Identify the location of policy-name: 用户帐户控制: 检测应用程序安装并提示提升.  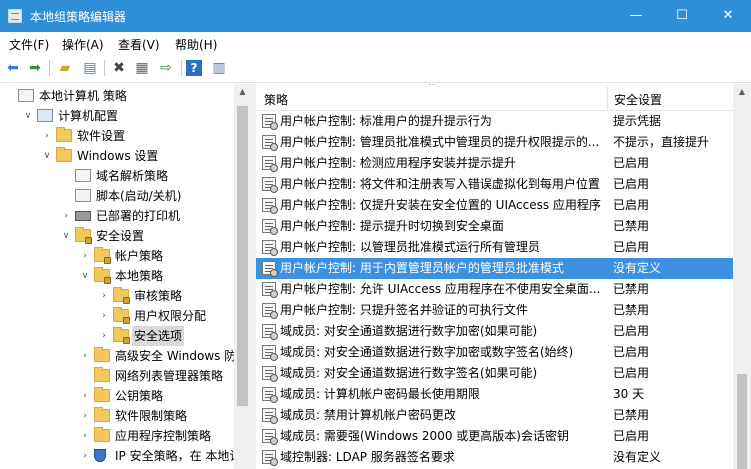
(398, 163).